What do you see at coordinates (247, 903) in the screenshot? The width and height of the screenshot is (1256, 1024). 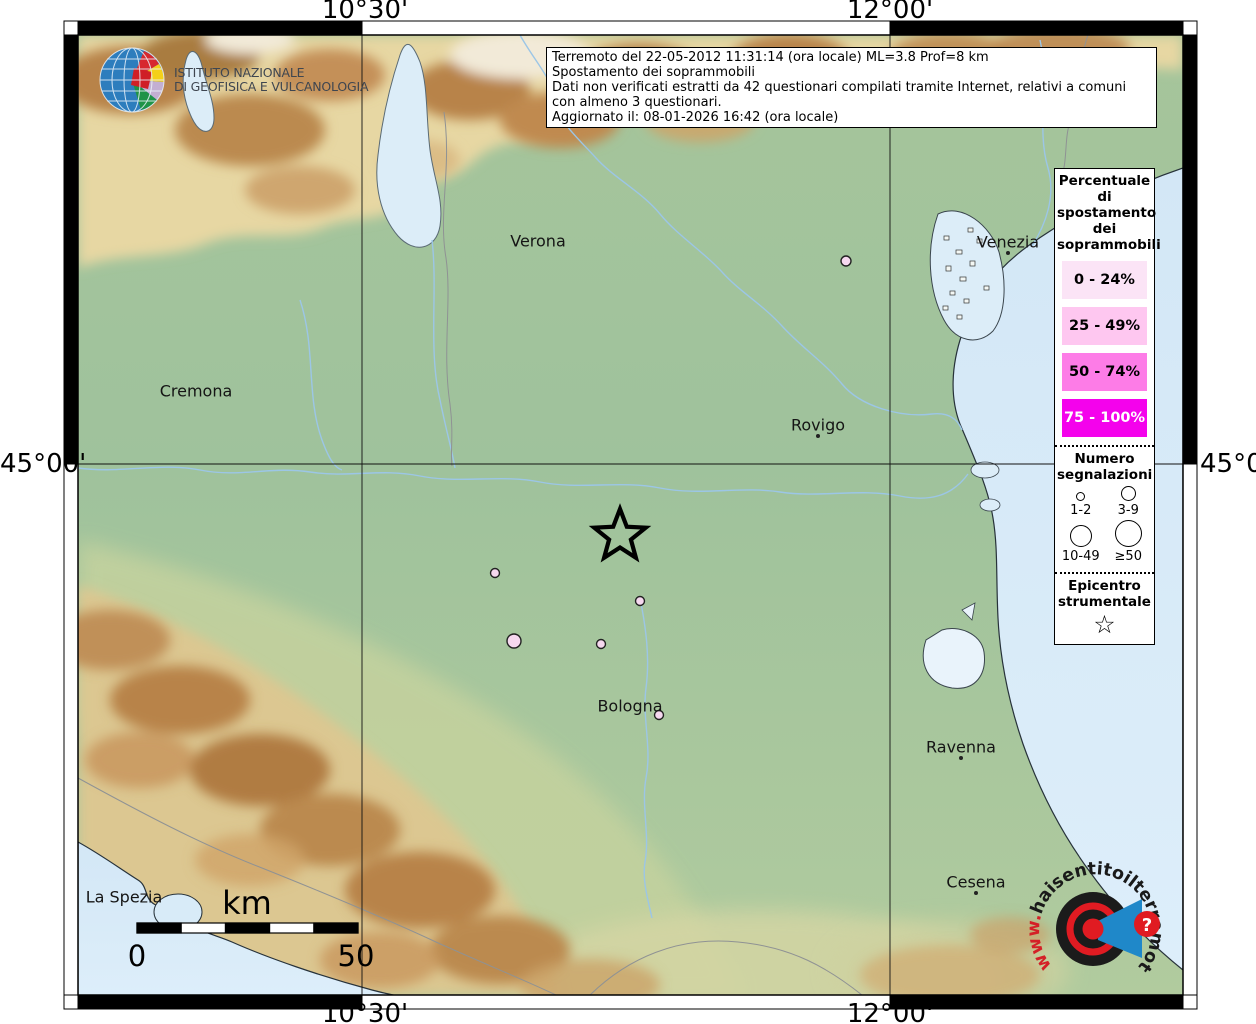 I see `scalebar-unit-label: km` at bounding box center [247, 903].